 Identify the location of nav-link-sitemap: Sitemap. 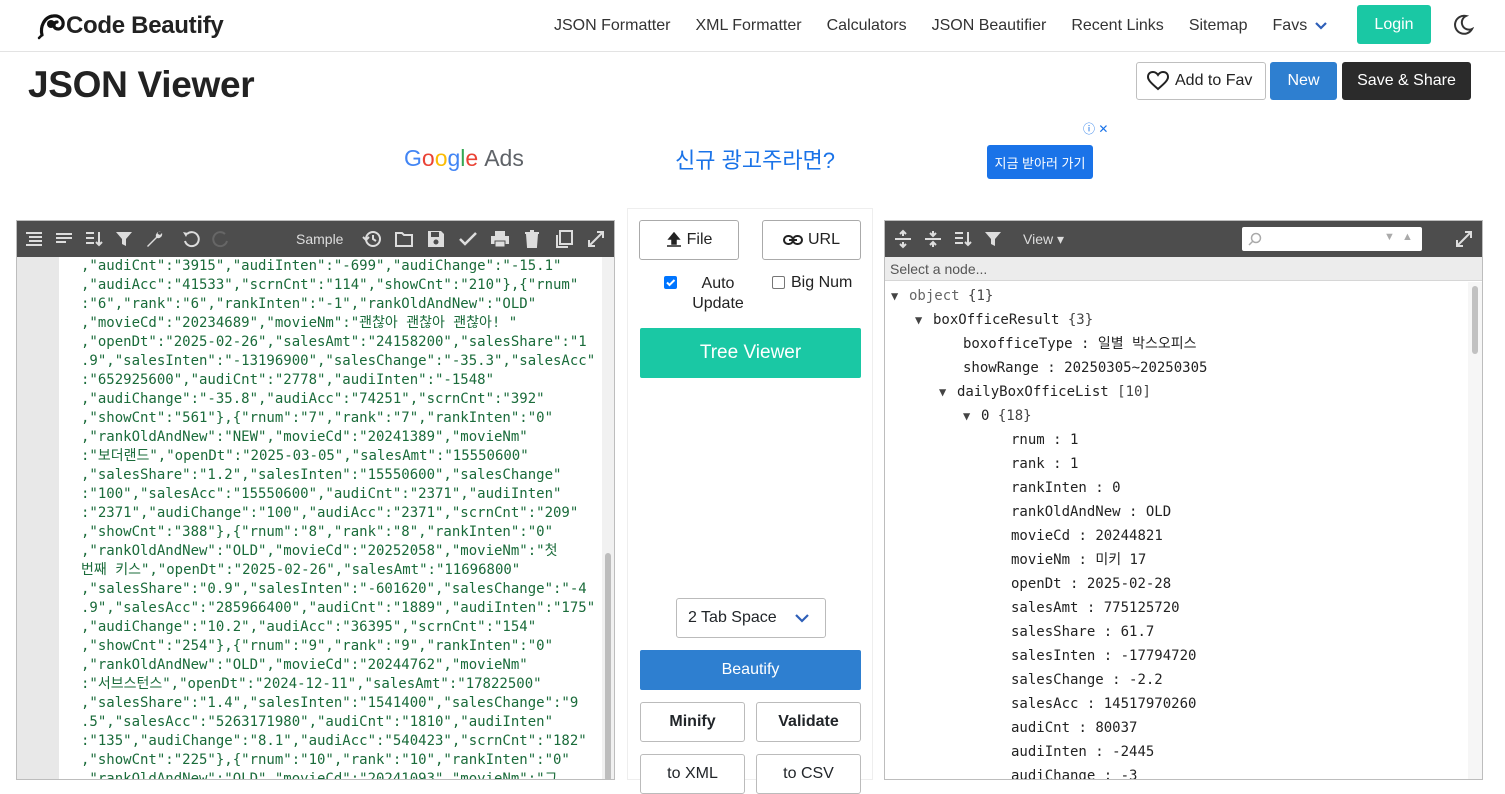
(1218, 26).